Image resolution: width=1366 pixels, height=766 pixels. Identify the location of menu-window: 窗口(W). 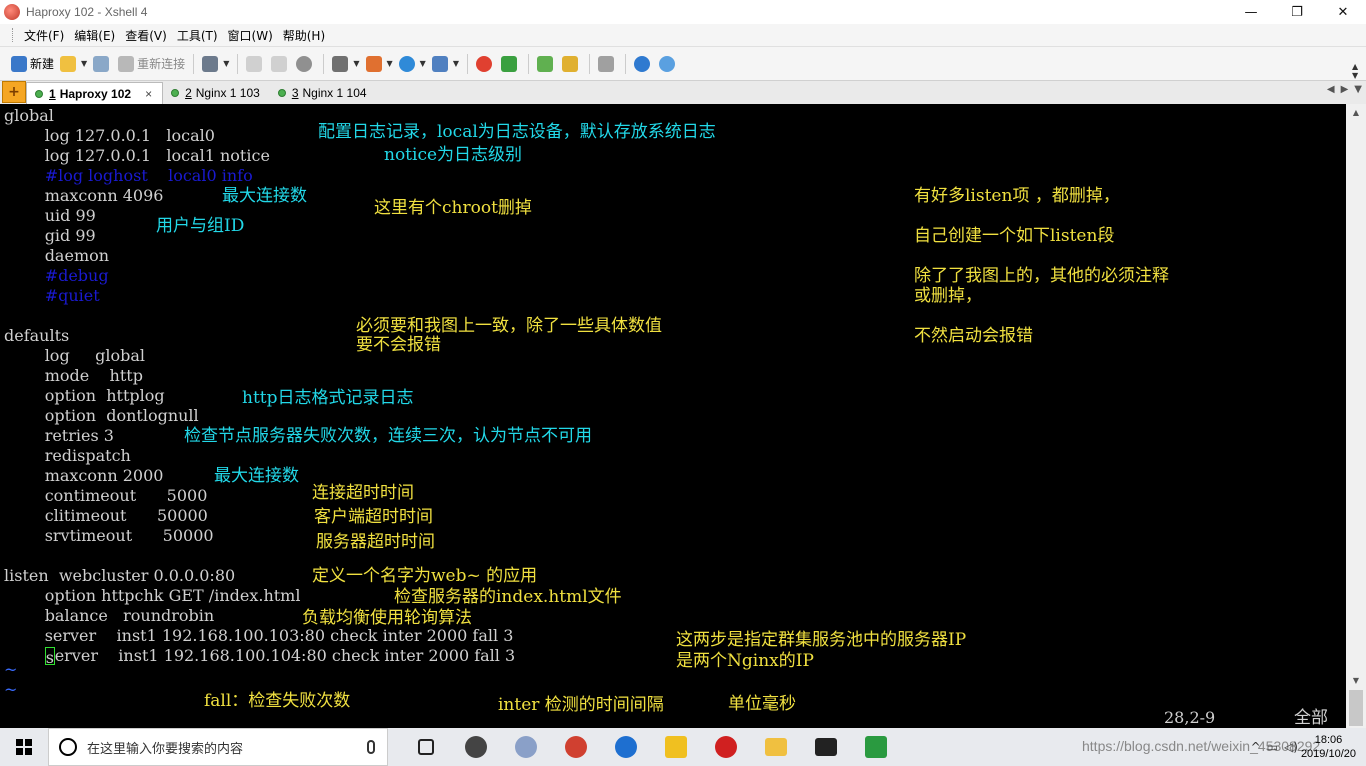
(250, 35).